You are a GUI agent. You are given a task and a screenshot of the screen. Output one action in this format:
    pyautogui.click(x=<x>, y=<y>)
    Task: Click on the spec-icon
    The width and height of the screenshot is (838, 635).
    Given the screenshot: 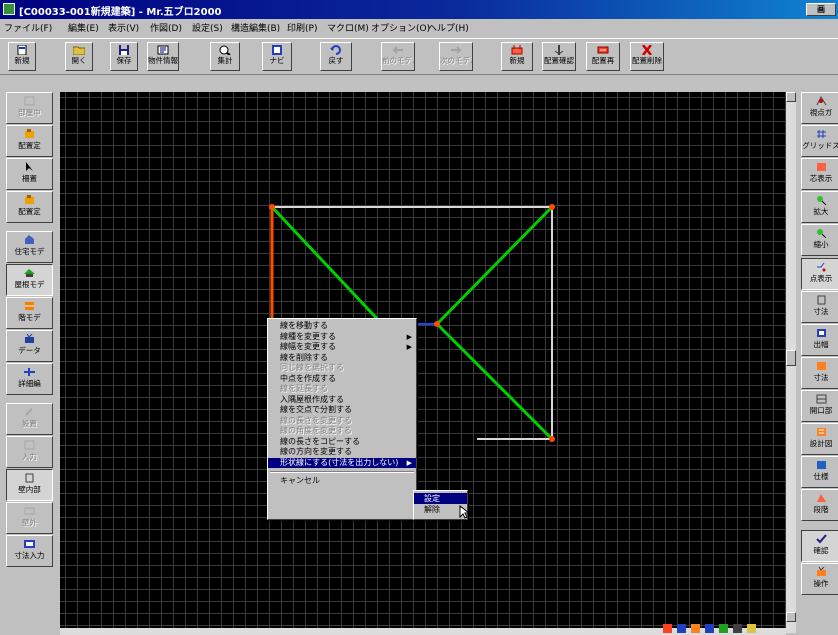 What is the action you would take?
    pyautogui.click(x=821, y=465)
    